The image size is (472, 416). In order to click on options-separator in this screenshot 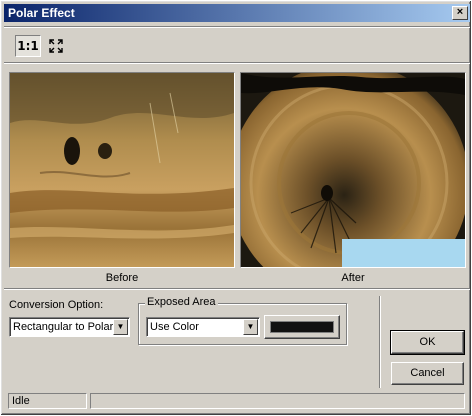, I will do `click(237, 289)`.